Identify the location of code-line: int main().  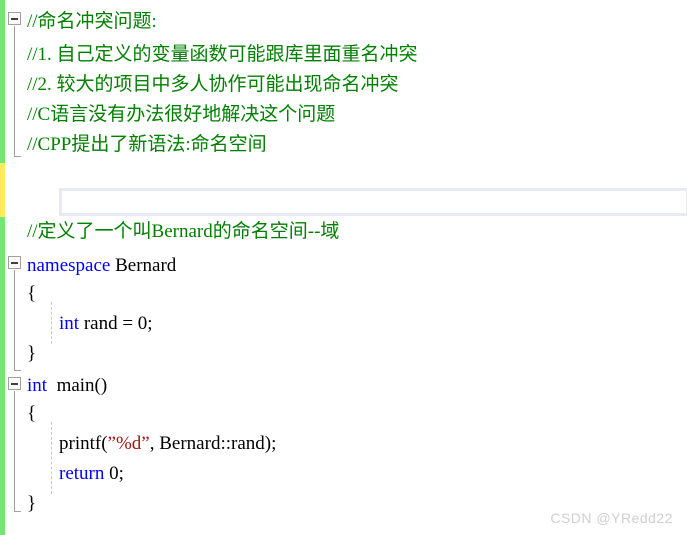
(67, 385).